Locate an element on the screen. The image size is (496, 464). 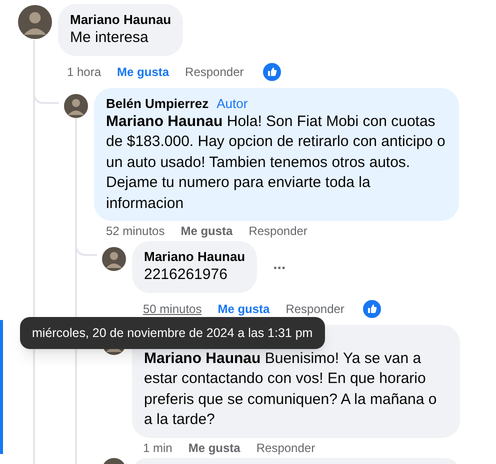
author-label: Autor is located at coordinates (232, 103).